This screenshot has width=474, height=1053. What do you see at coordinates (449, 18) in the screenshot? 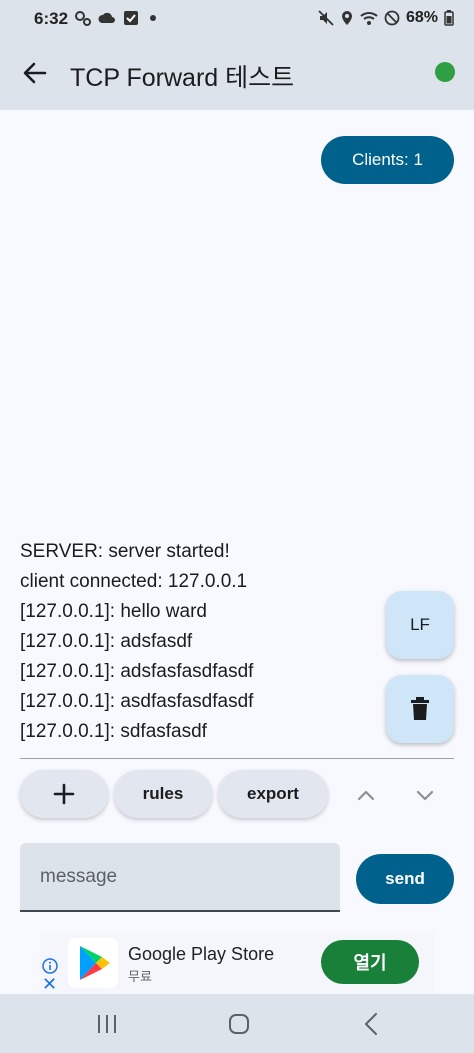
I see `battery-icon` at bounding box center [449, 18].